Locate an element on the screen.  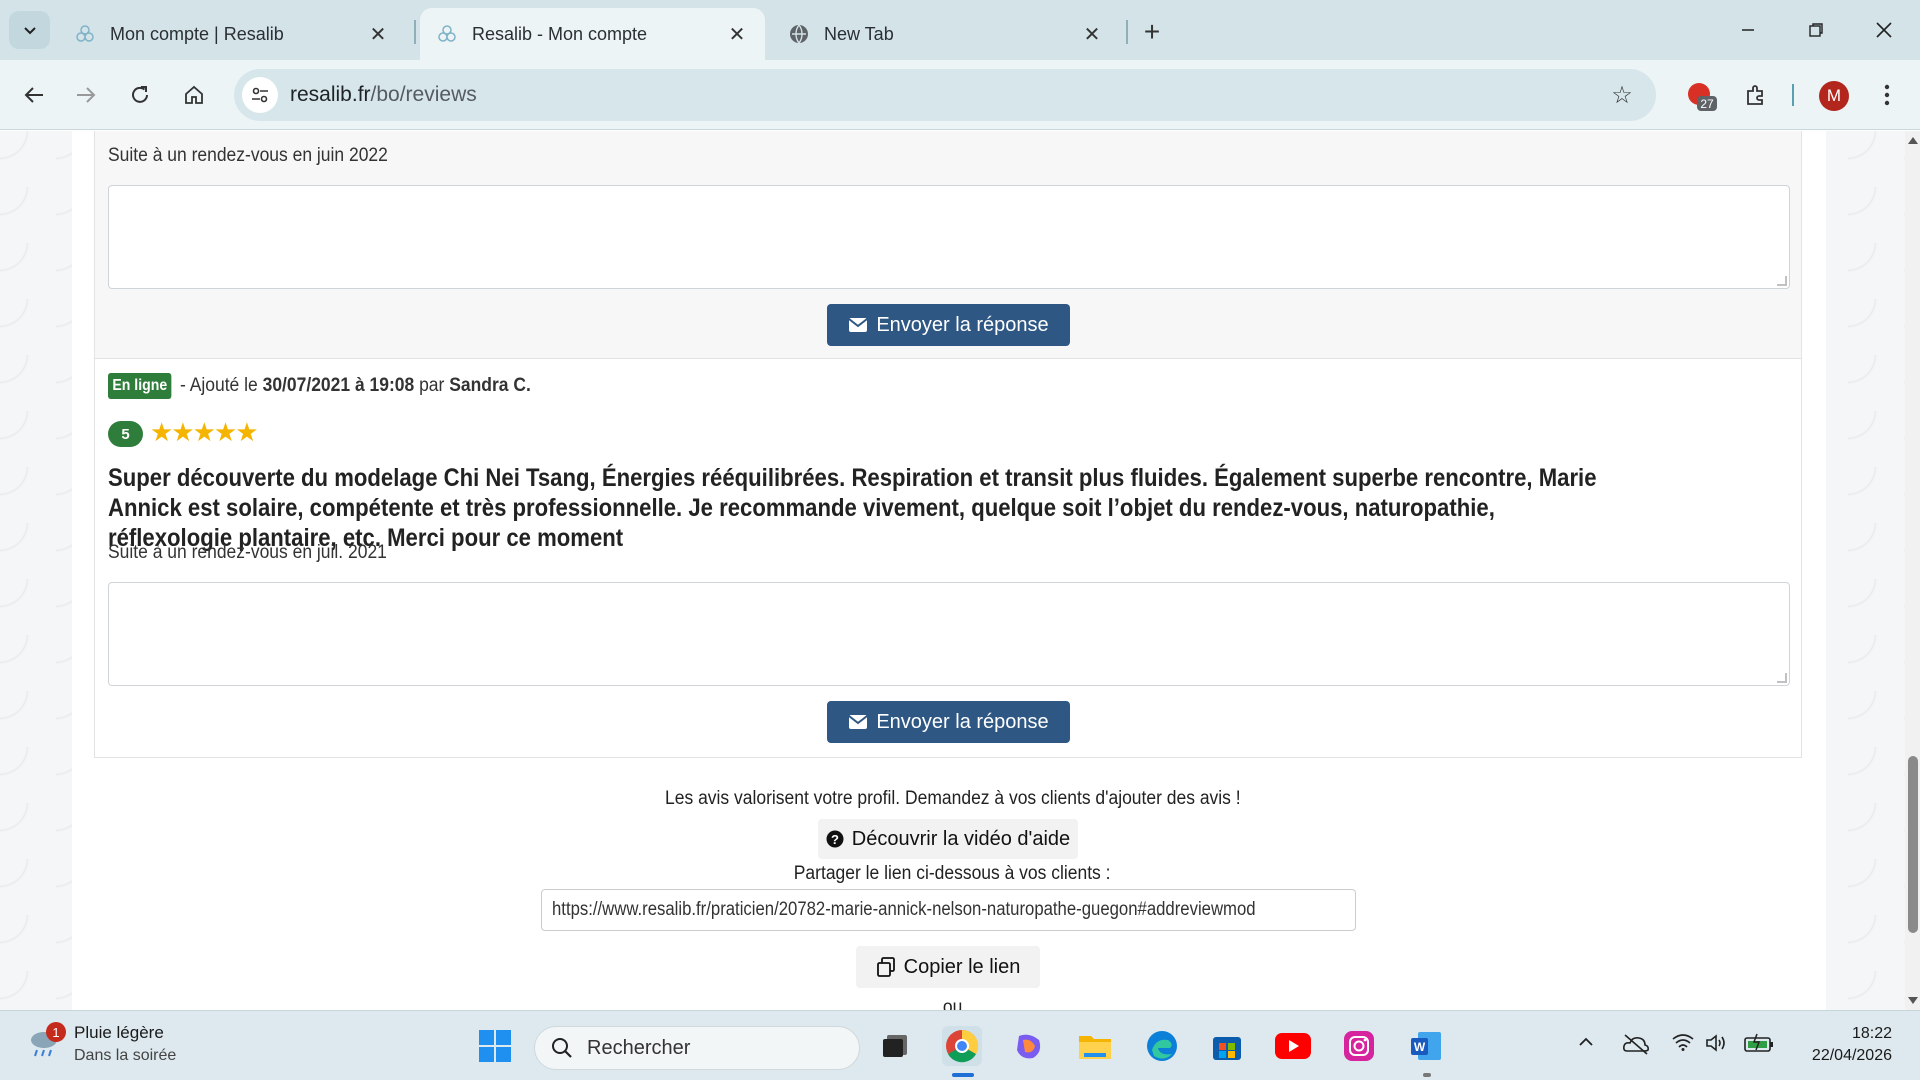
question-circle-icon: ? is located at coordinates (835, 839).